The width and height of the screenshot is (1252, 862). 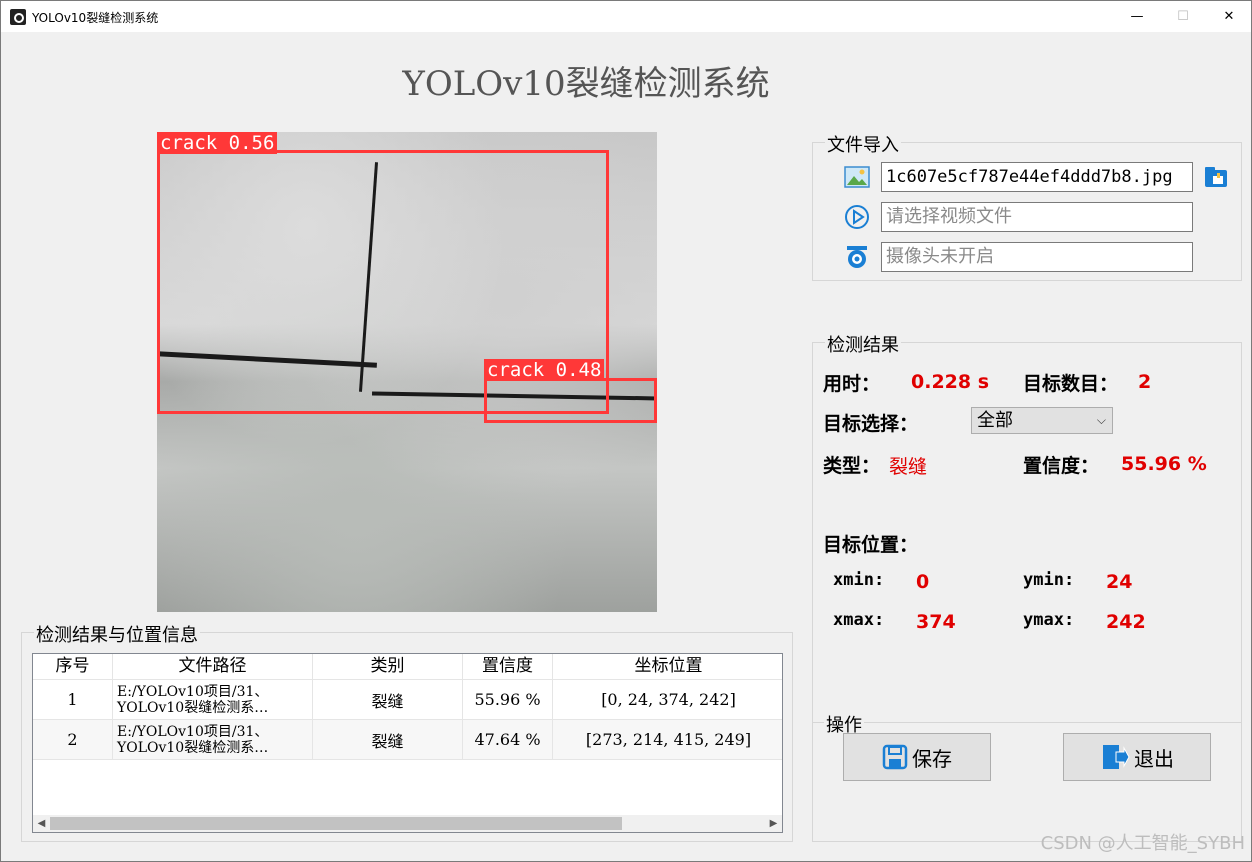 What do you see at coordinates (1042, 420) in the screenshot?
I see `target-select: 全部 ⌵` at bounding box center [1042, 420].